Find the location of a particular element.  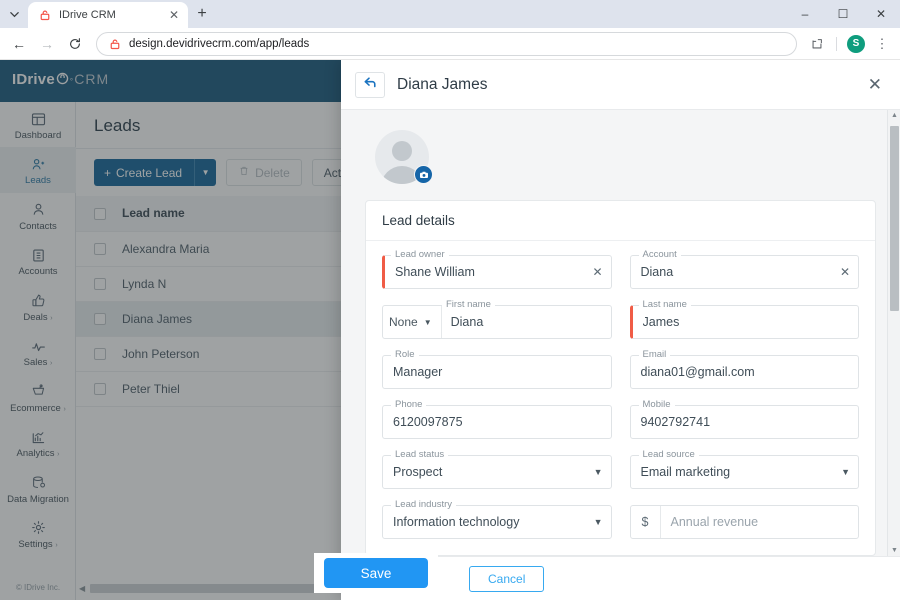

field-placeholder: Annual revenue is located at coordinates (714, 522).